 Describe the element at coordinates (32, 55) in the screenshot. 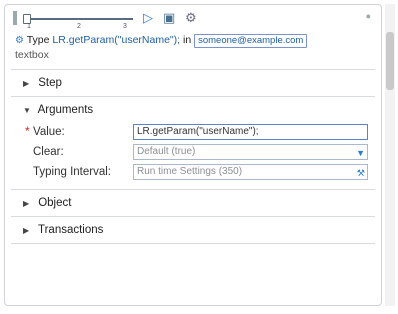

I see `summary-trailing: textbox` at that location.